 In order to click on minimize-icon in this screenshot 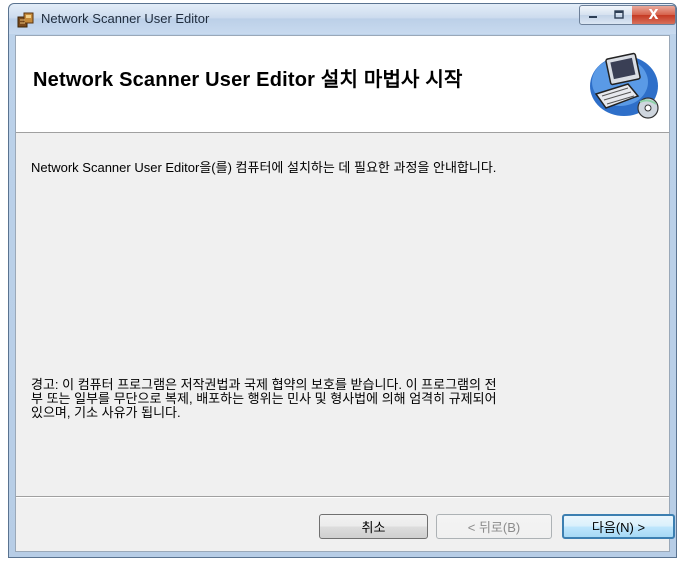, I will do `click(593, 15)`.